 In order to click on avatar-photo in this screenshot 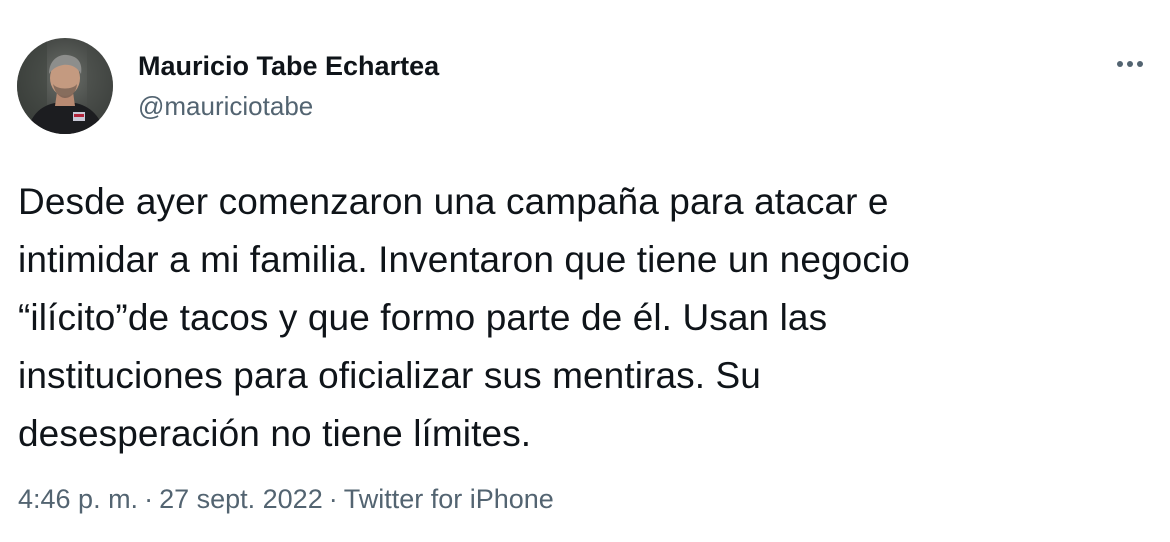, I will do `click(65, 86)`.